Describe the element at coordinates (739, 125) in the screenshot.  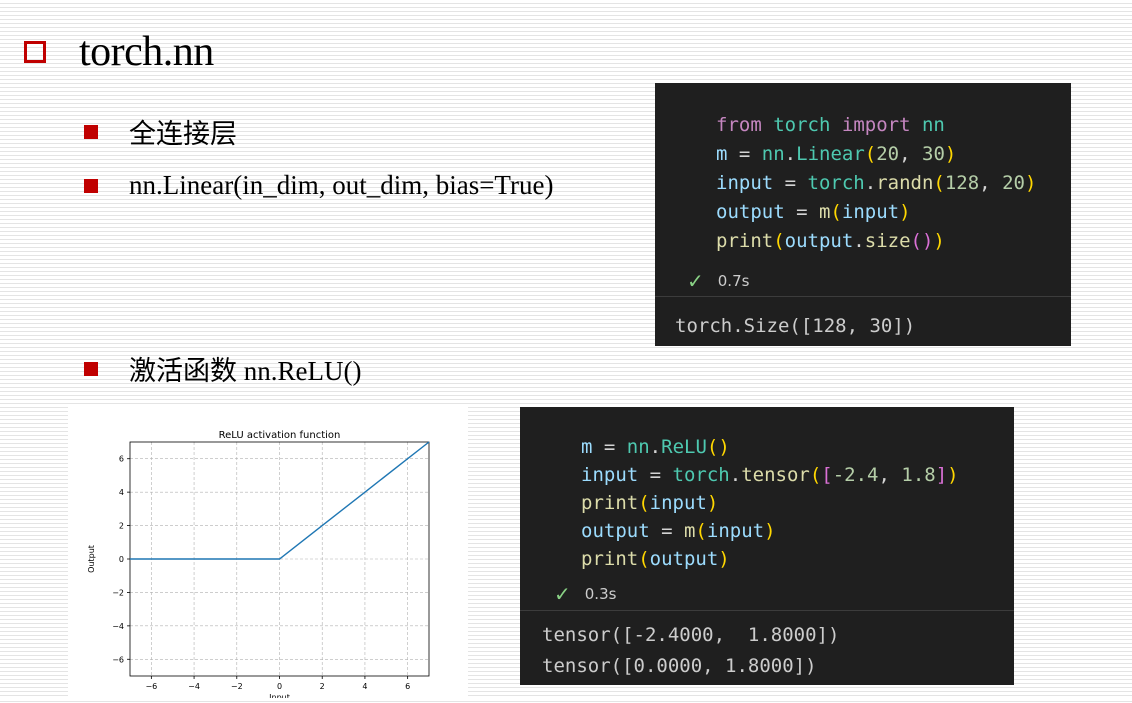
I see `code-token: from` at that location.